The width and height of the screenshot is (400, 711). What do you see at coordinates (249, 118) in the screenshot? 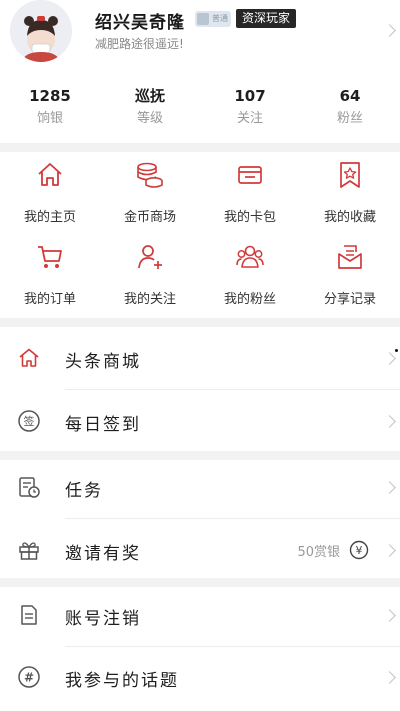
I see `stat-label: 关注` at bounding box center [249, 118].